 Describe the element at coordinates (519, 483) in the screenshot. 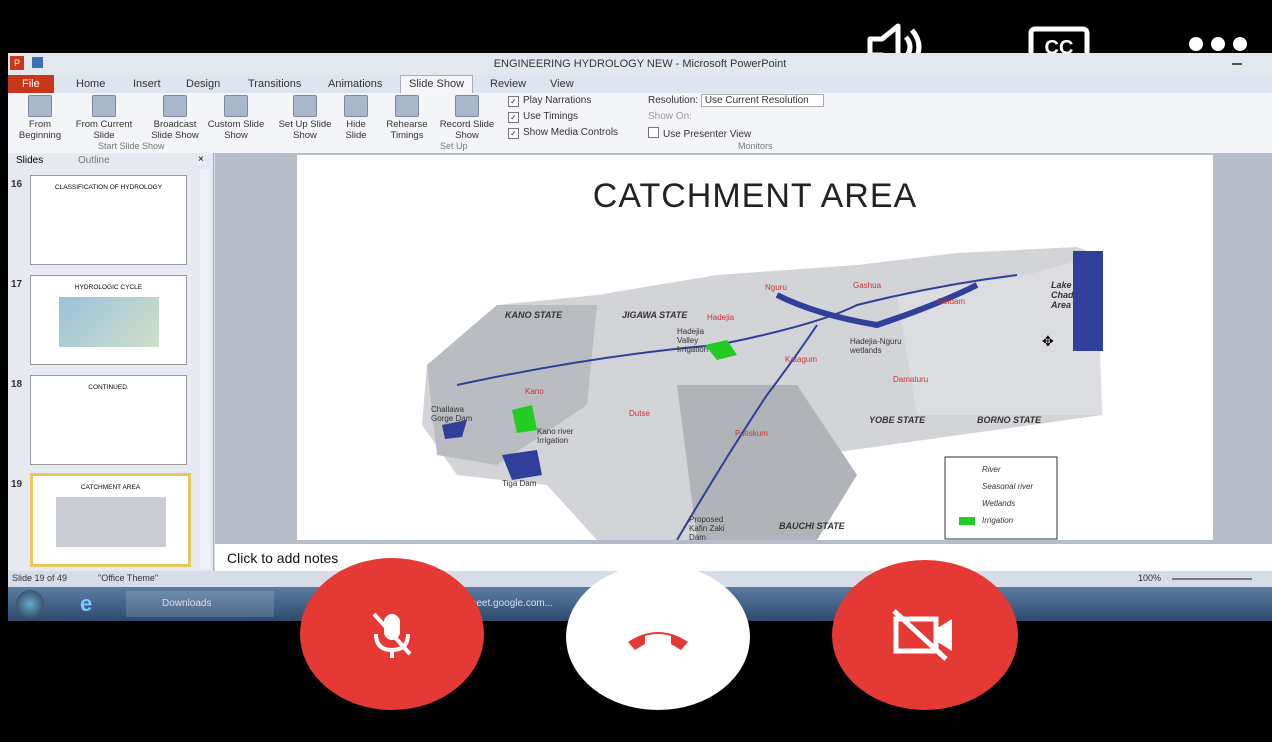

I see `map-label-tiga: Tiga Dam` at that location.